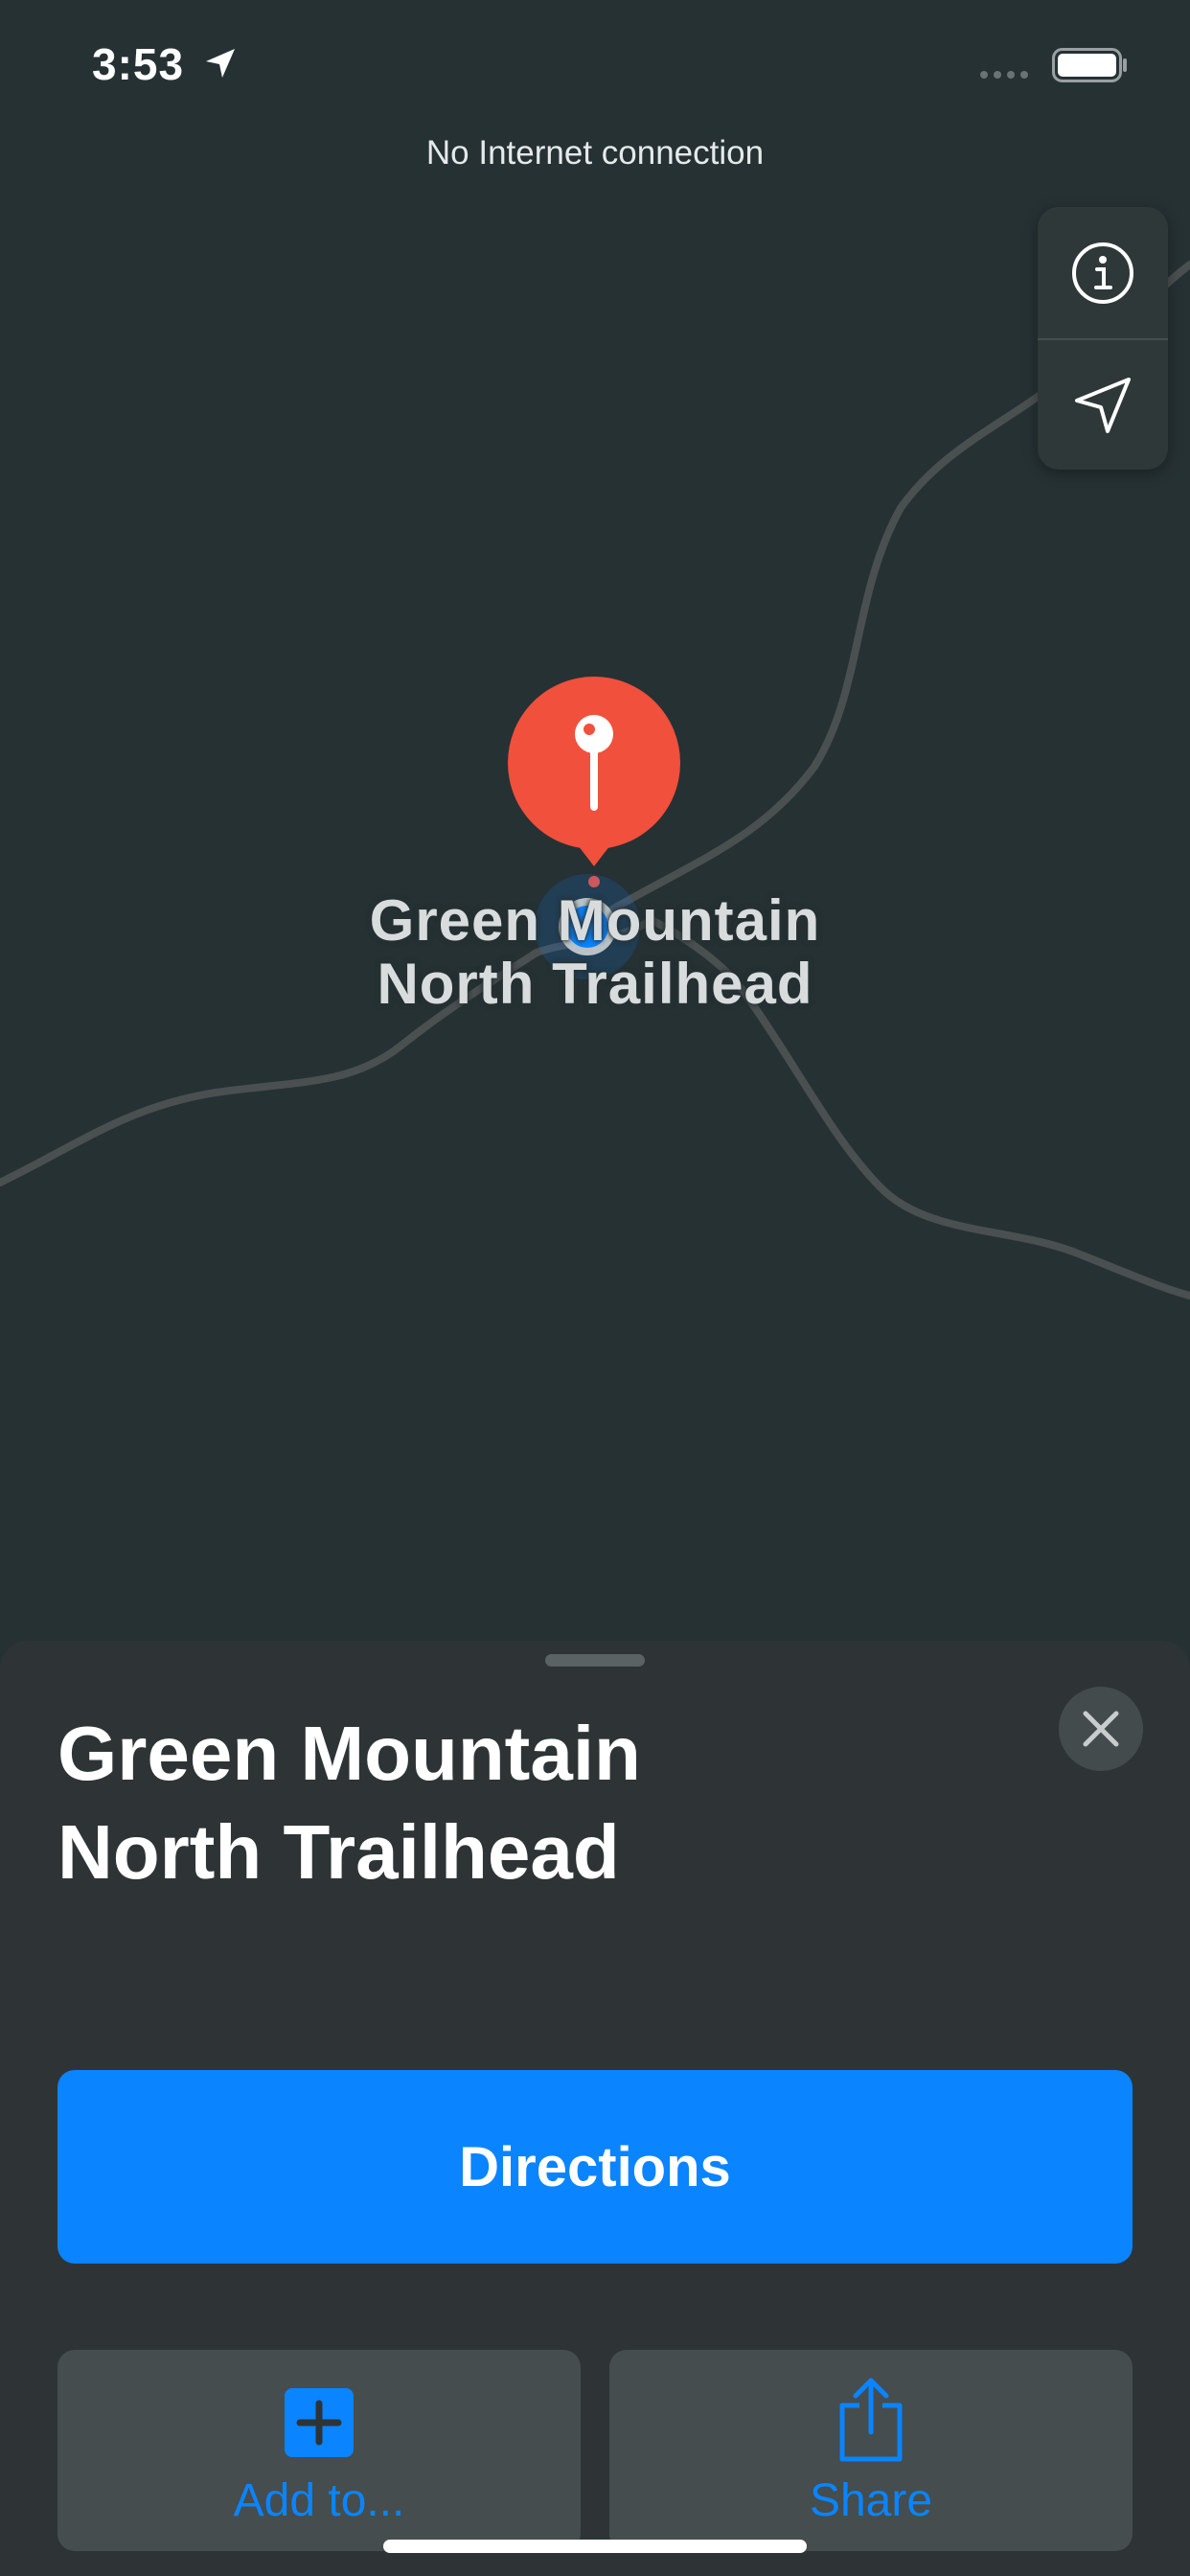  Describe the element at coordinates (595, 2546) in the screenshot. I see `home-indicator` at that location.